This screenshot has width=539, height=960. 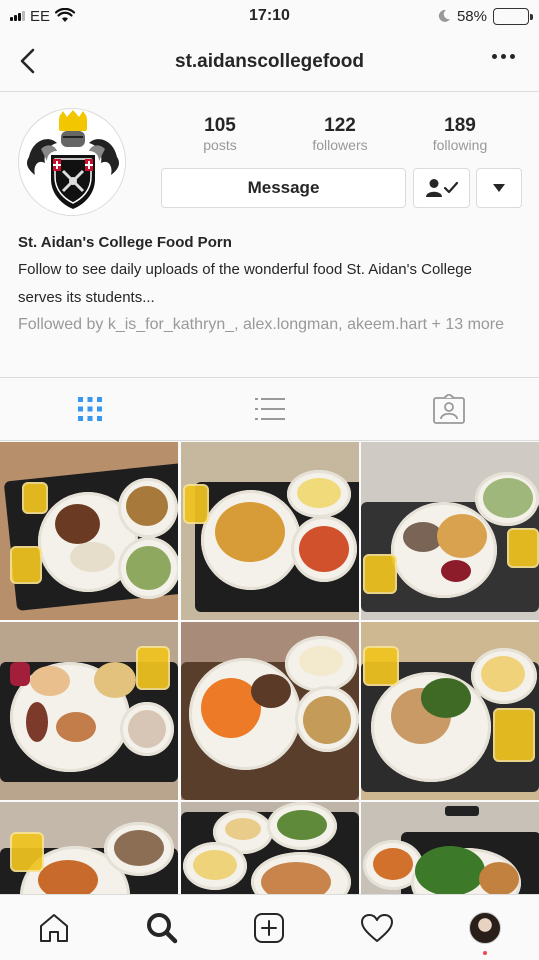 I want to click on stat-value: 122, so click(x=340, y=125).